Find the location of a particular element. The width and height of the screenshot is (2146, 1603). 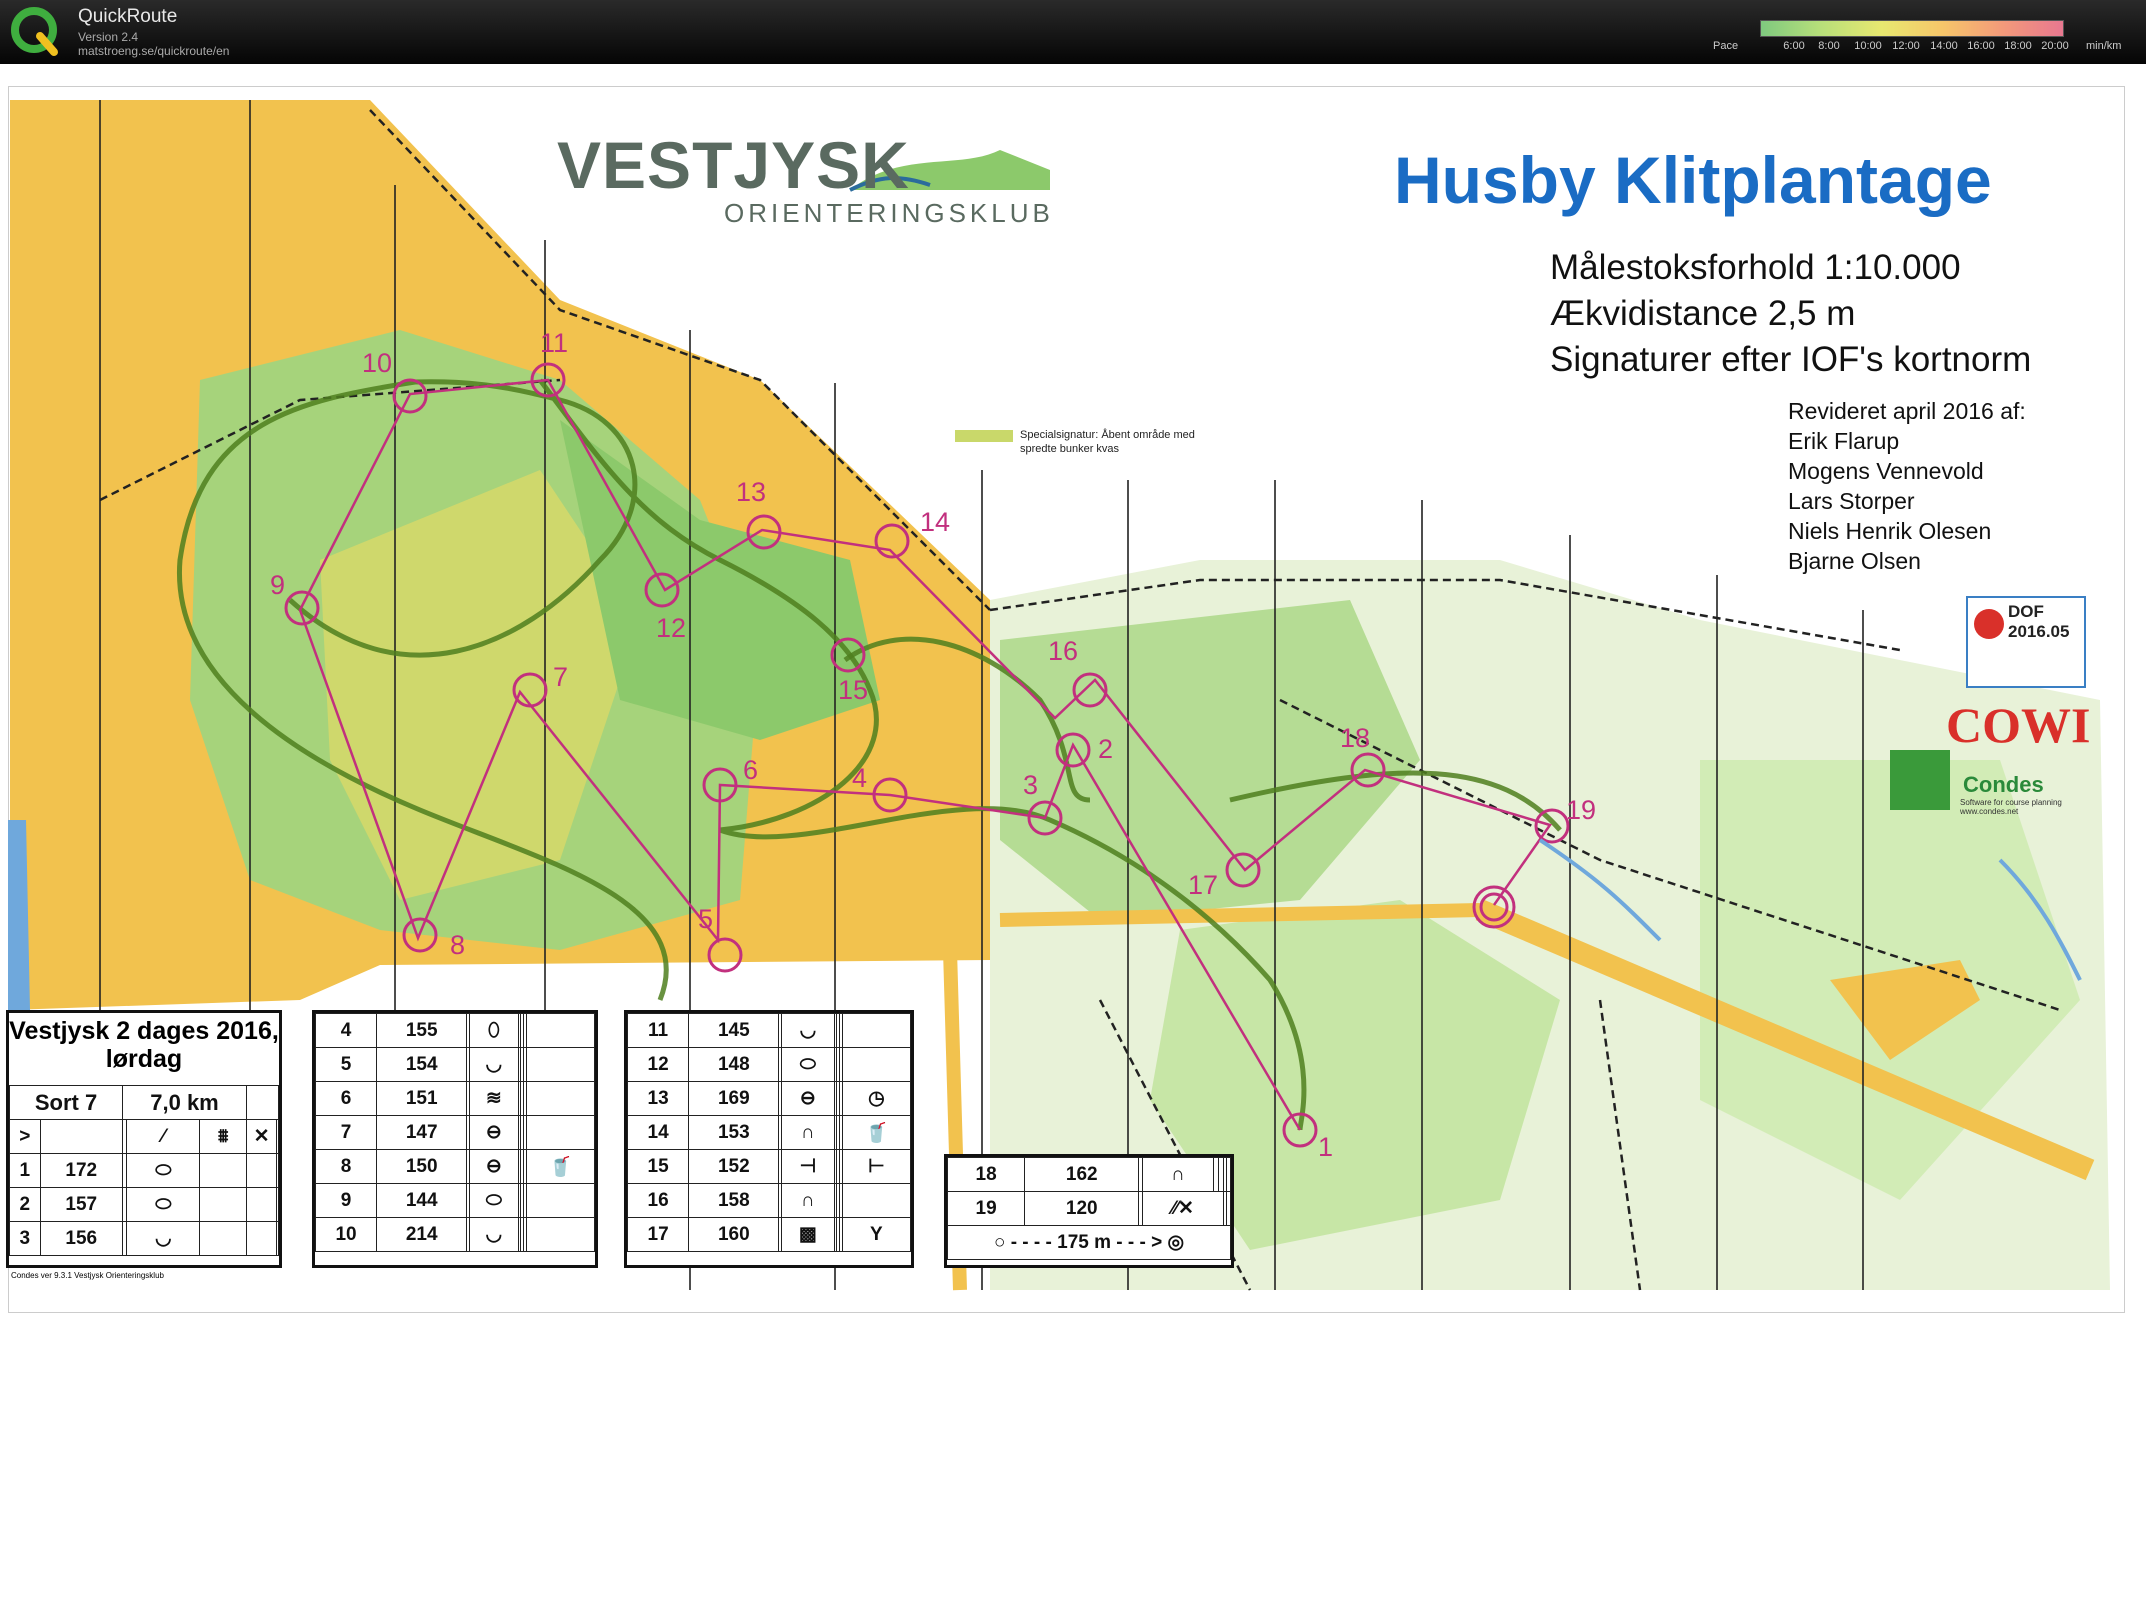

reviser: Mogens Vennevold is located at coordinates (1886, 471).